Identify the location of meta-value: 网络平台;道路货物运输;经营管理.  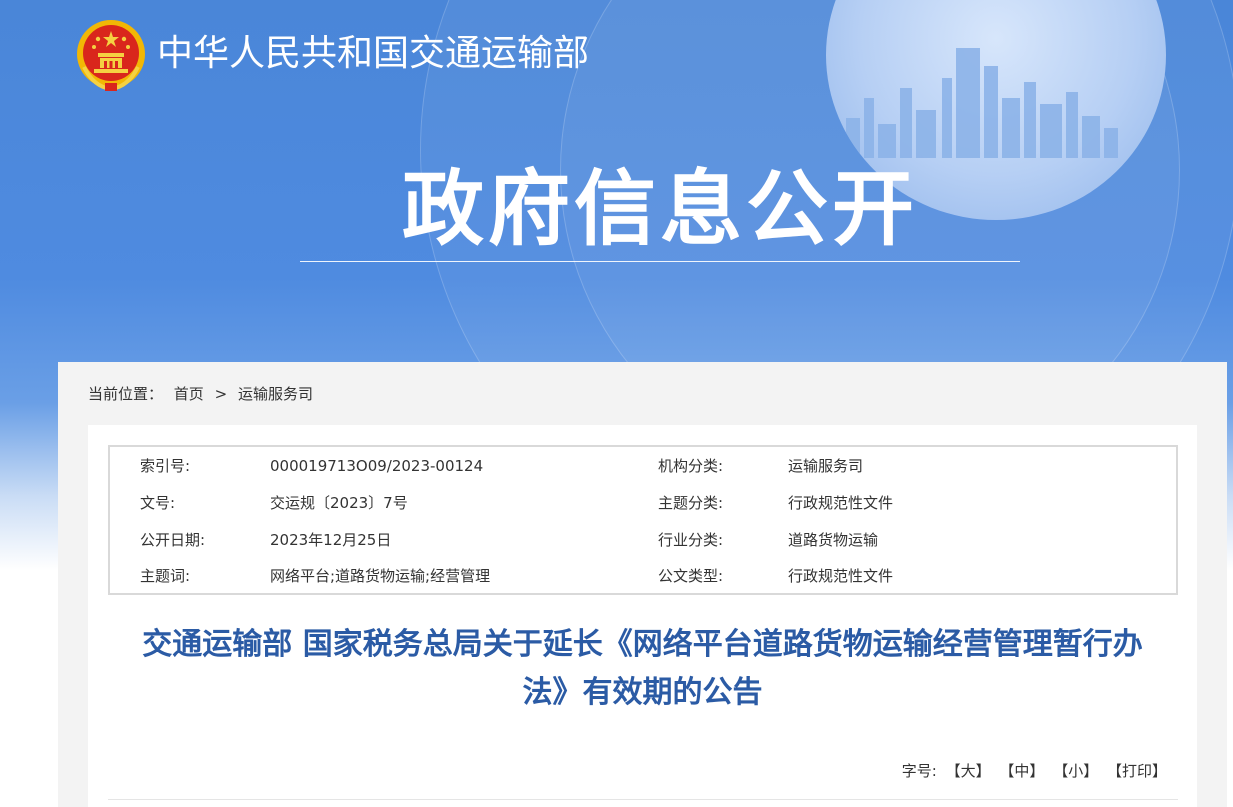
(380, 576).